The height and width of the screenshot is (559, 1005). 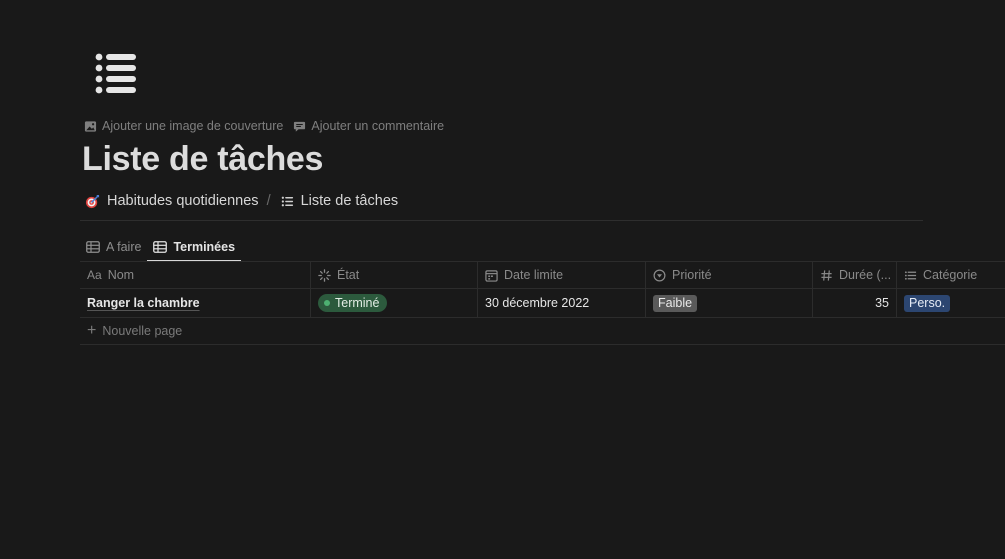 I want to click on cell-date: 30 décembre 2022, so click(x=562, y=303).